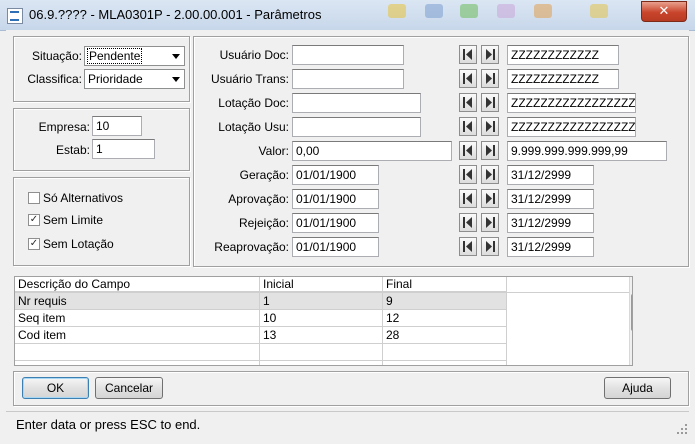 The image size is (695, 444). Describe the element at coordinates (78, 244) in the screenshot. I see `sem-lotacao-label: Sem Lotação` at that location.